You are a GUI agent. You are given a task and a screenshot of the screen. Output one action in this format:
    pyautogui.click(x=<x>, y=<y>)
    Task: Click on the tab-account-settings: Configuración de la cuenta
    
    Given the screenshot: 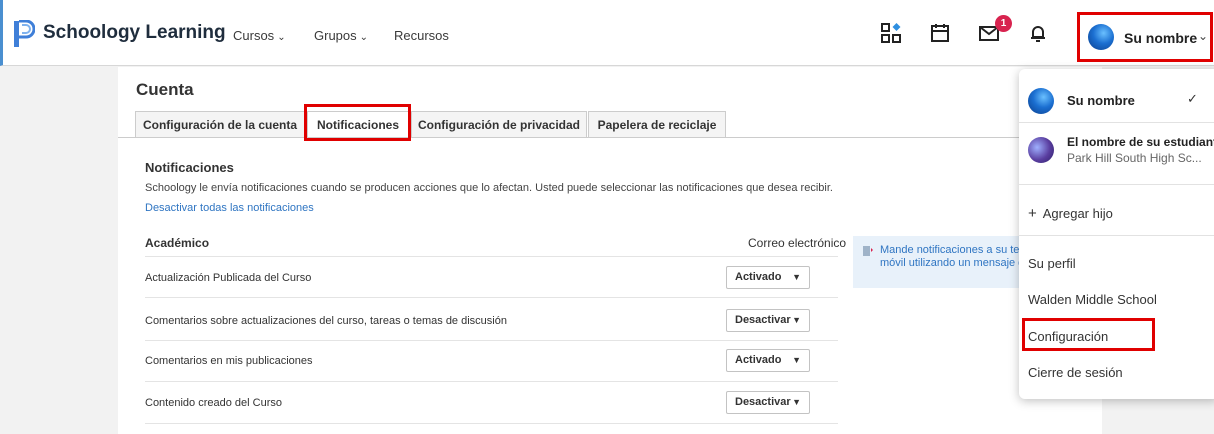 What is the action you would take?
    pyautogui.click(x=220, y=124)
    